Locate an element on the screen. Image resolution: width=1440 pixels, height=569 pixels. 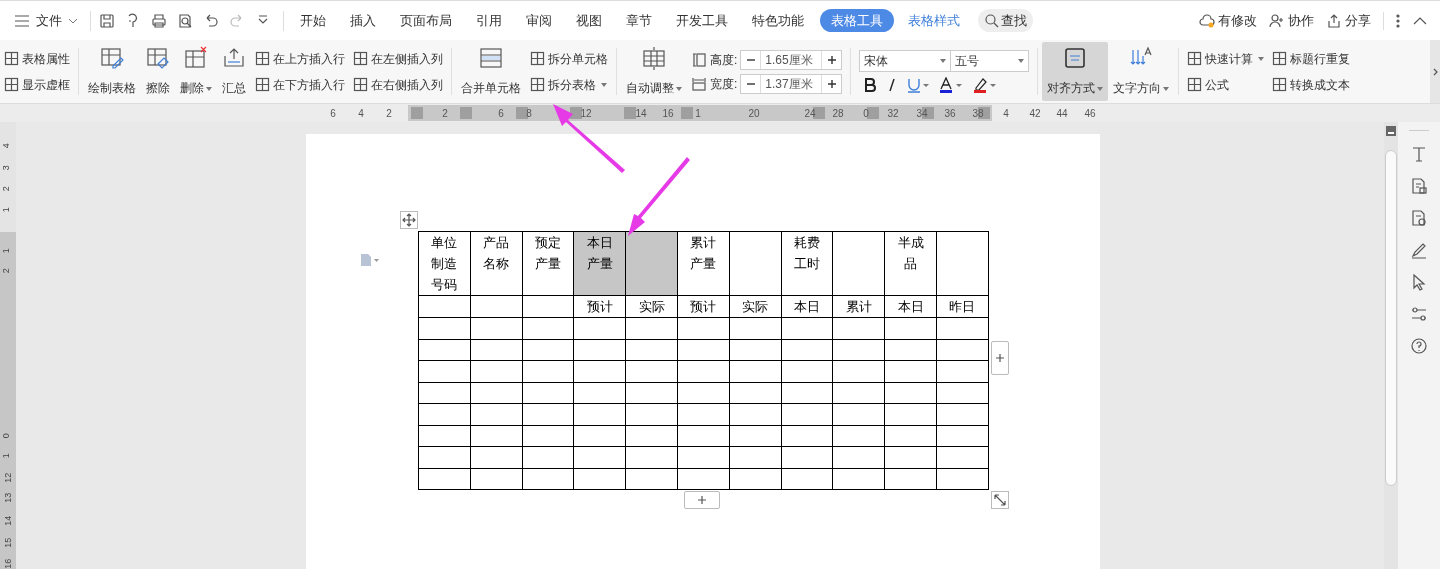
ruler-toggle-icon is located at coordinates (1391, 131).